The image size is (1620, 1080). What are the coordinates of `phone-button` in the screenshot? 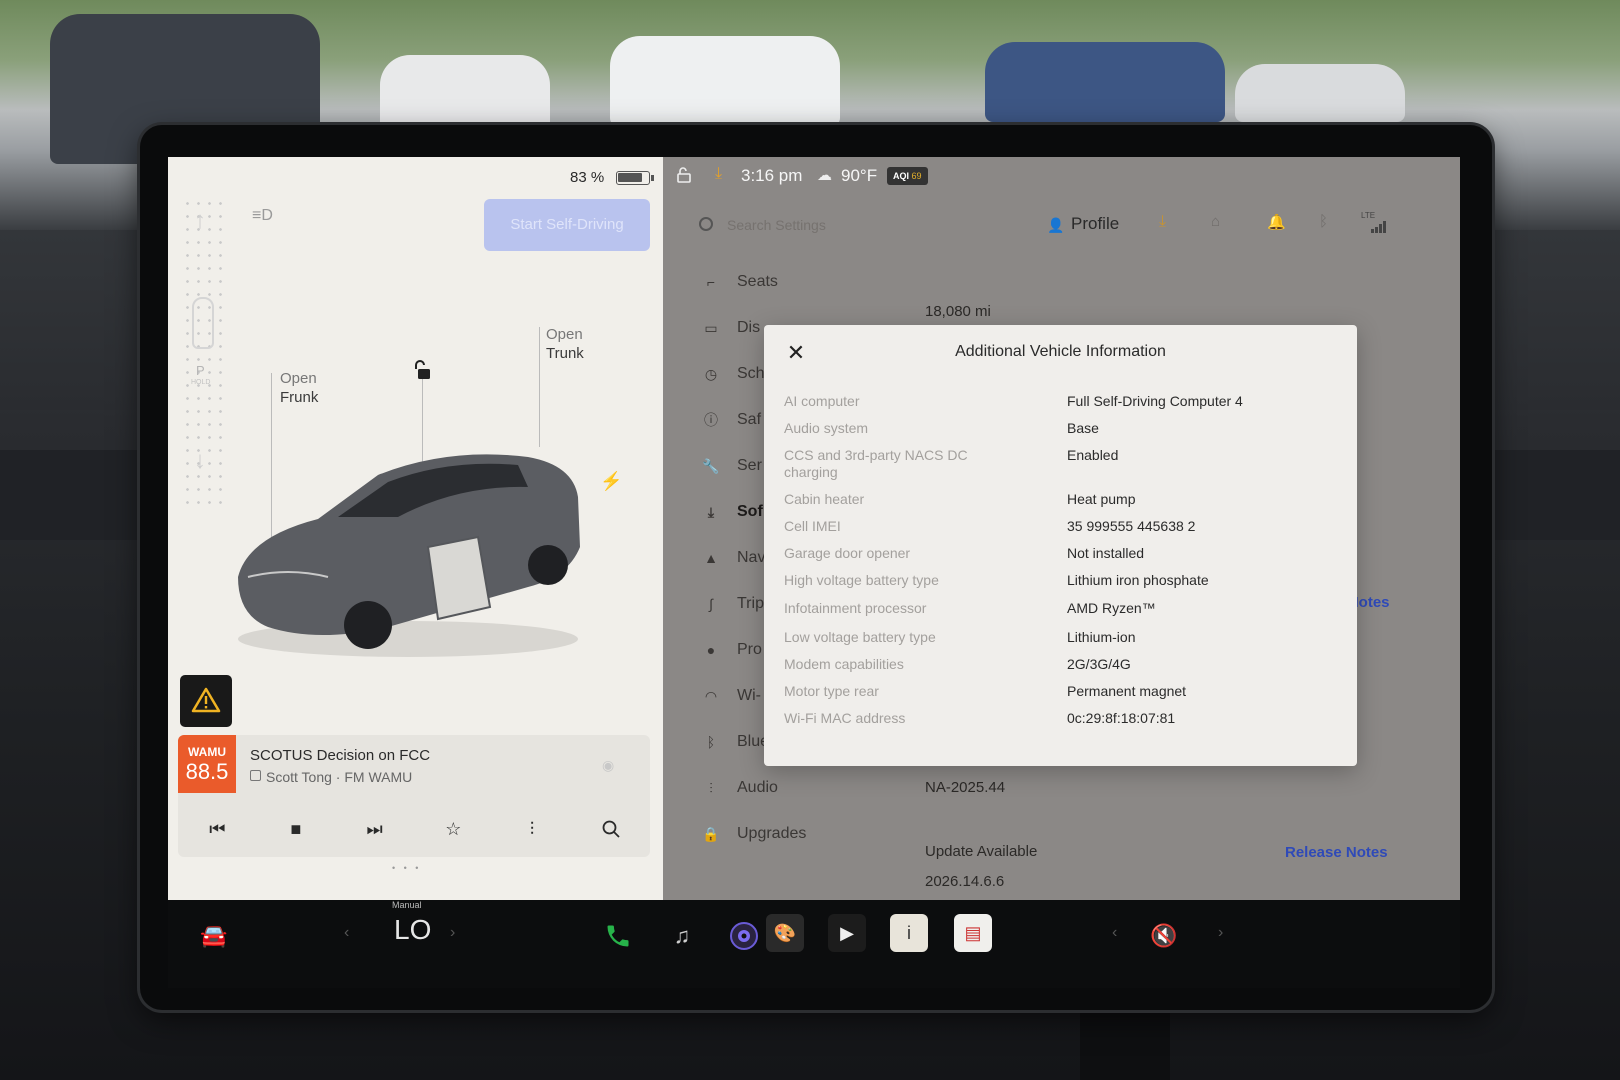 It's located at (618, 936).